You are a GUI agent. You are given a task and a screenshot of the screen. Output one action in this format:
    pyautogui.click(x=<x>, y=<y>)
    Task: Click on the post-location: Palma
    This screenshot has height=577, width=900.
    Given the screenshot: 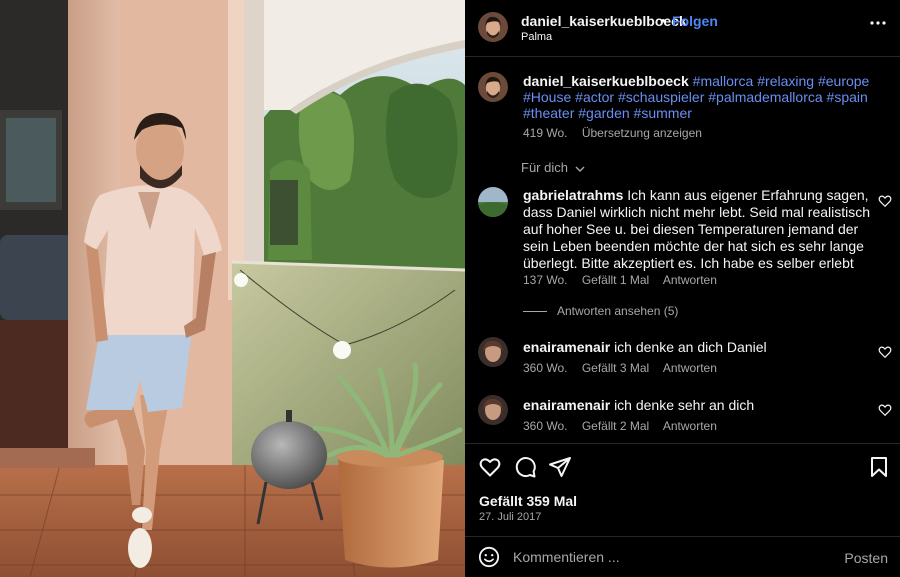 What is the action you would take?
    pyautogui.click(x=536, y=37)
    